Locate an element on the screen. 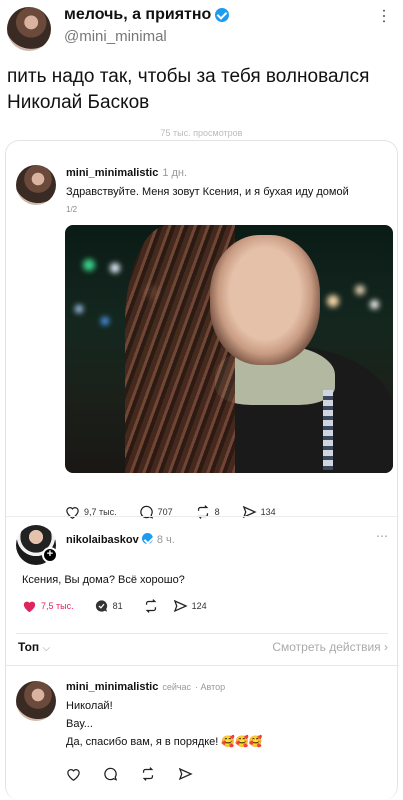 This screenshot has height=800, width=403. comment-icon is located at coordinates (111, 774).